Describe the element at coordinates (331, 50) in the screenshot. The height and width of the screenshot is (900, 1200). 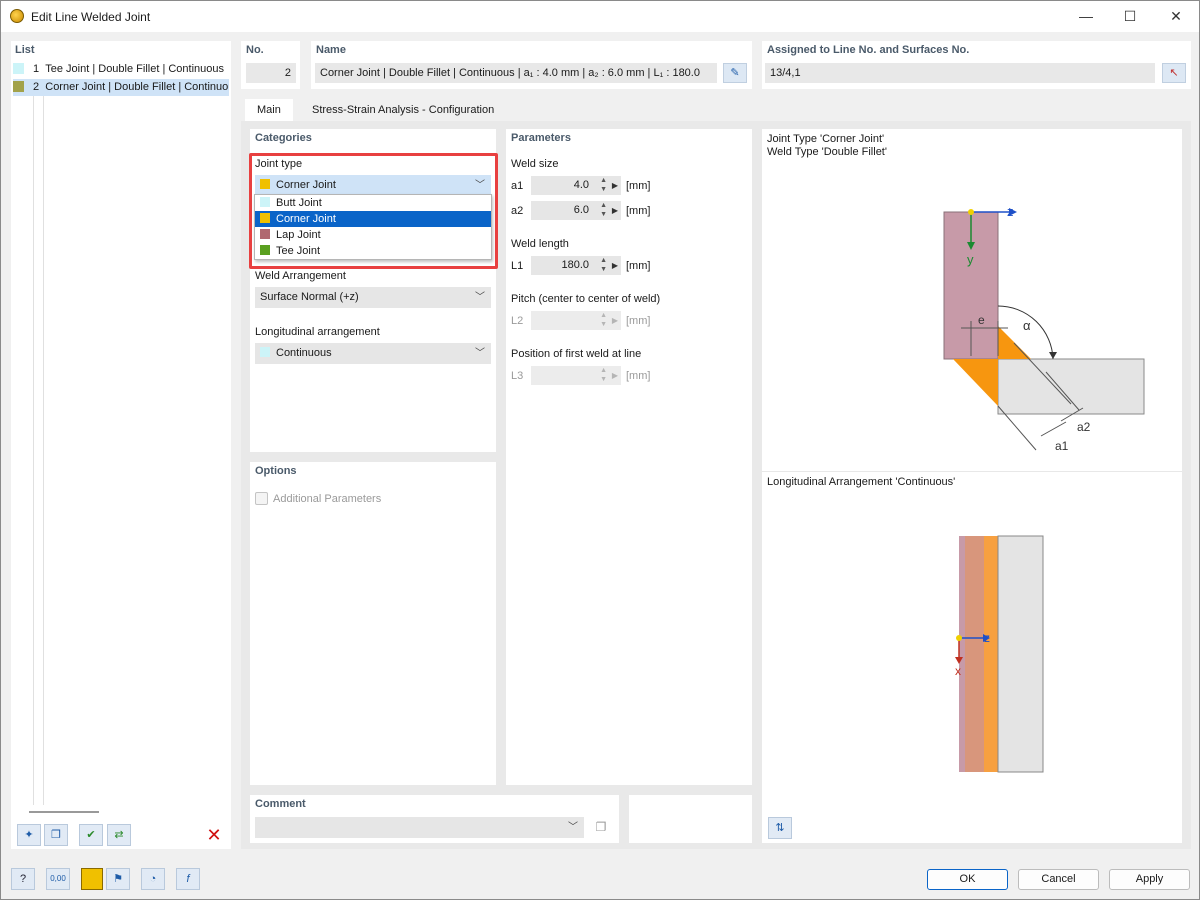
I see `name-label: Name` at that location.